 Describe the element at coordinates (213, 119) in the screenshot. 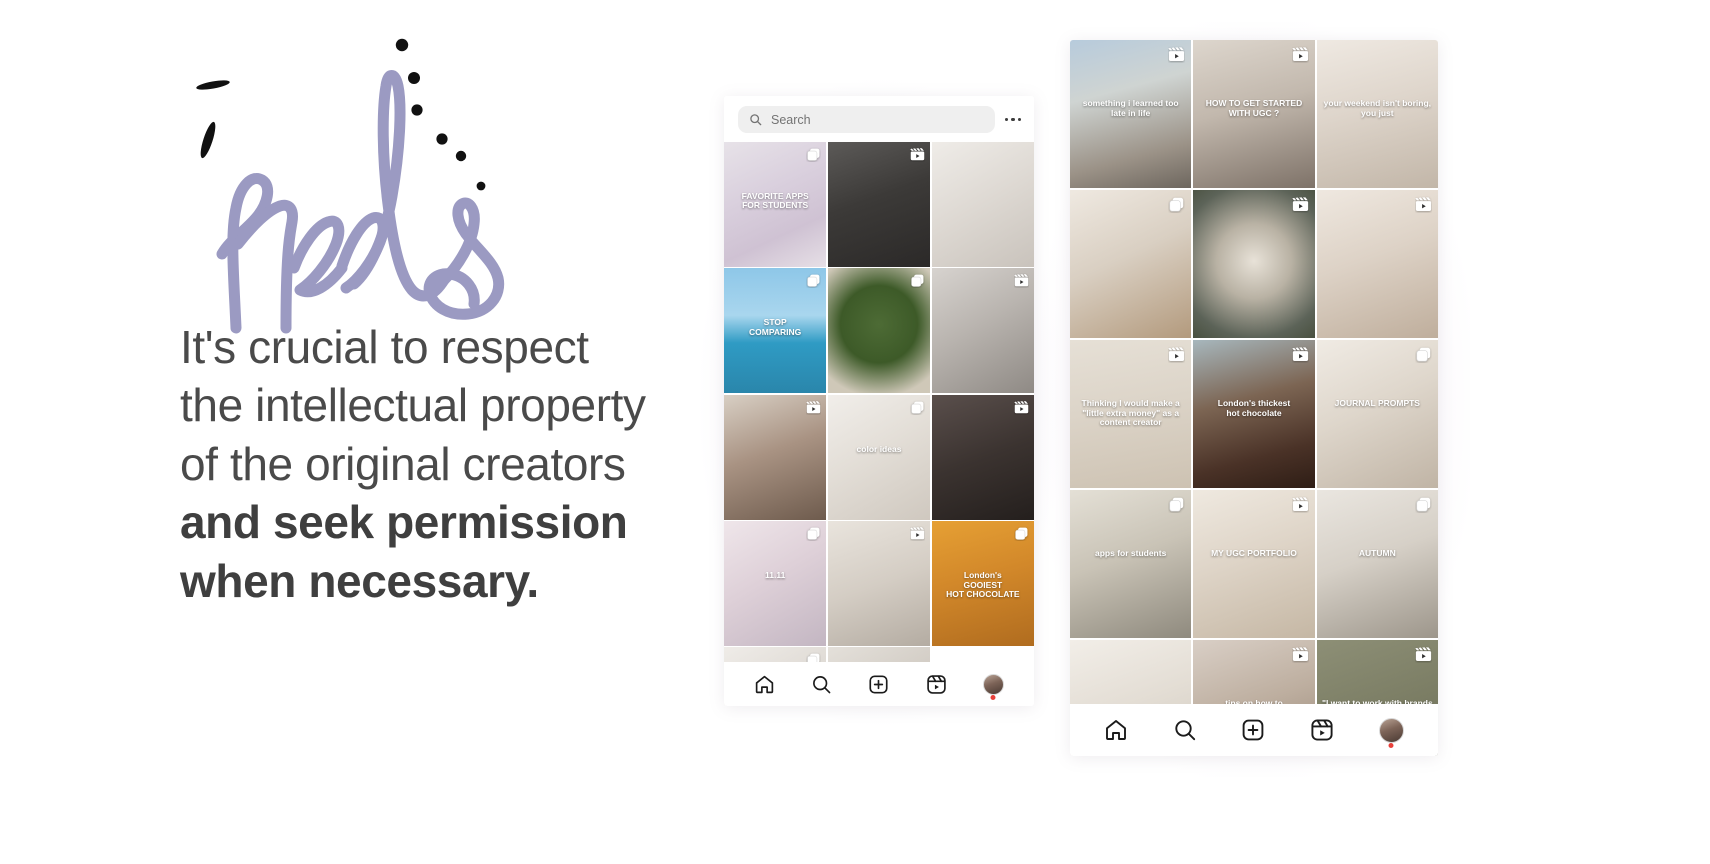

I see `accent-ticks` at that location.